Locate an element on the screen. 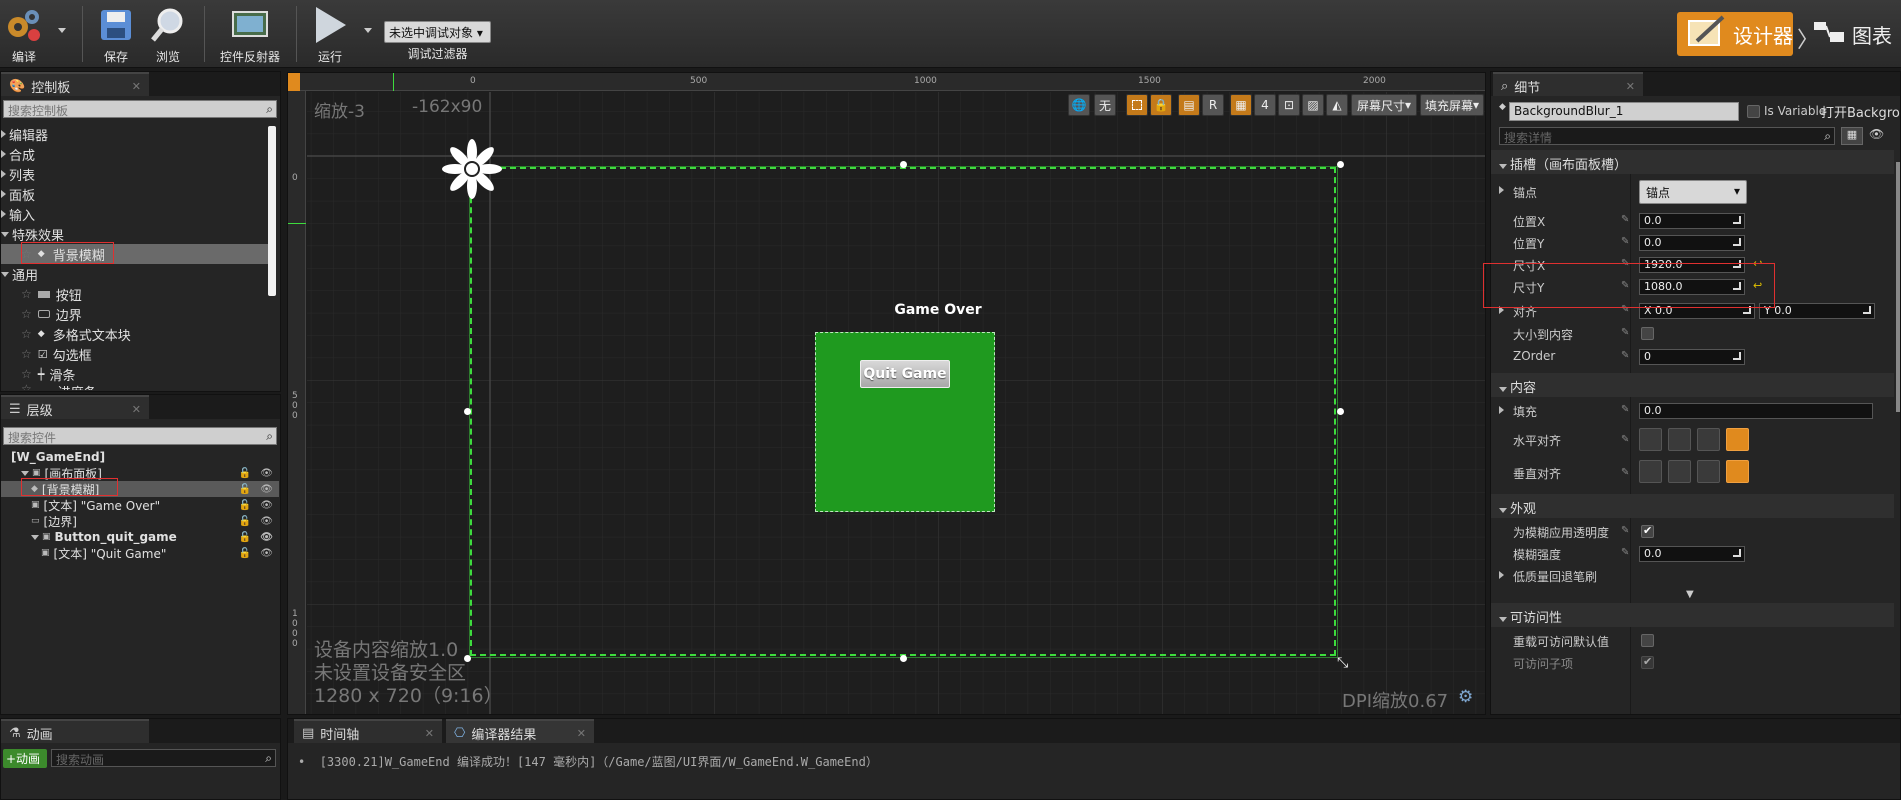 The width and height of the screenshot is (1901, 800). globe-icon: 🌐 is located at coordinates (1079, 105).